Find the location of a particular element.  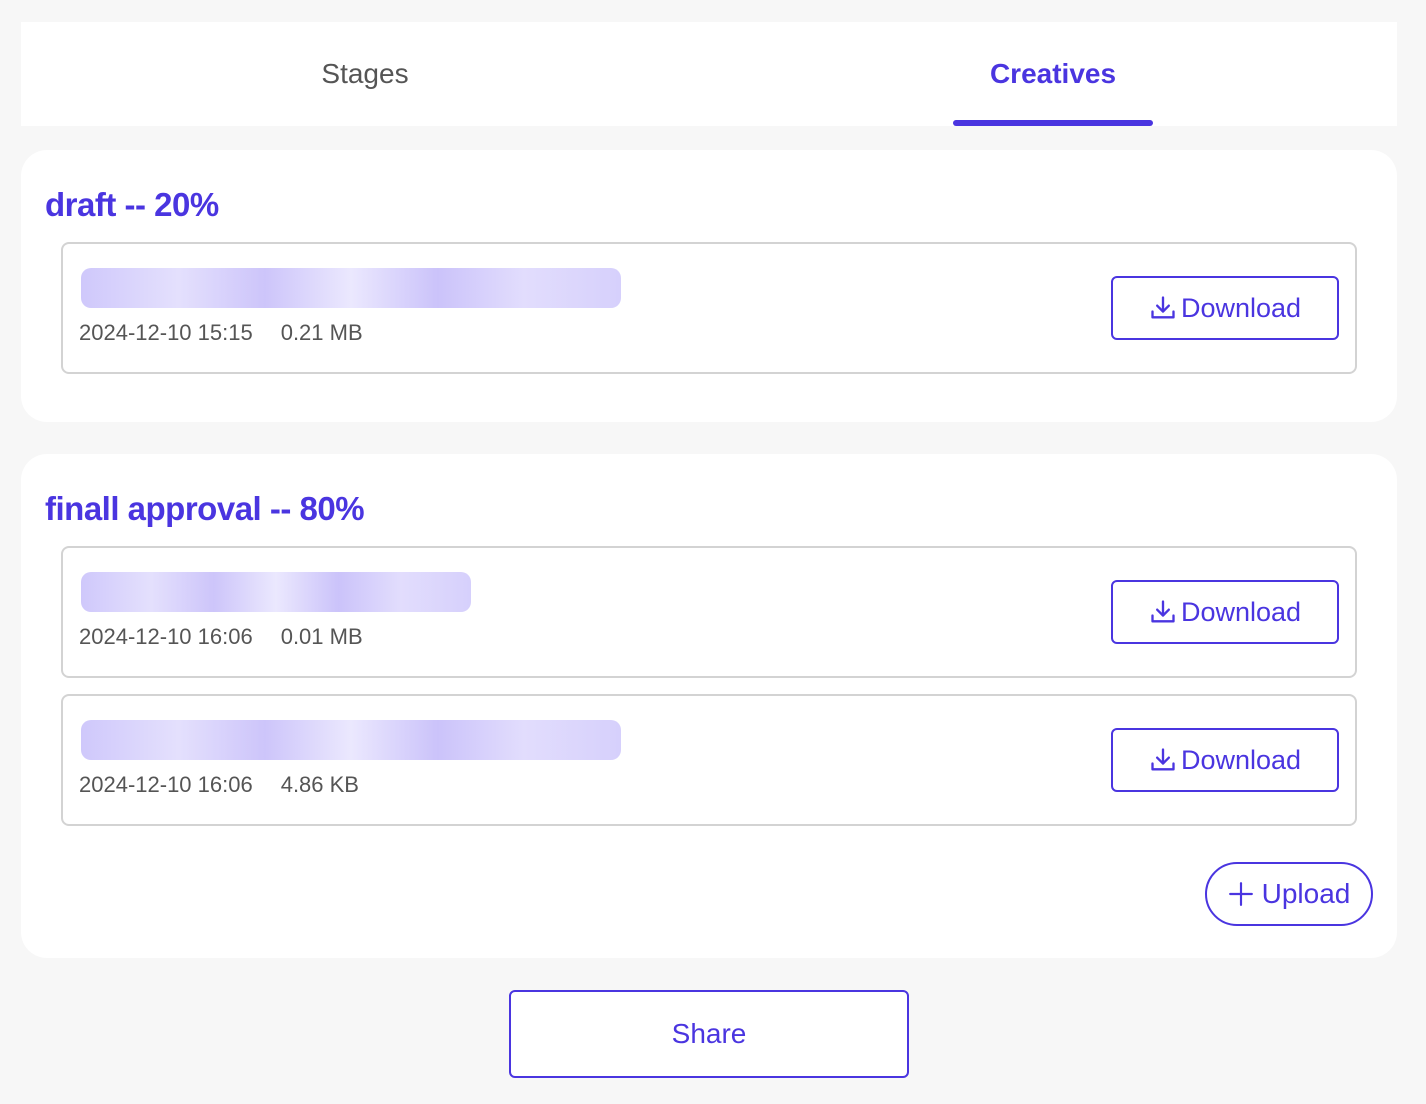

upload-label: Upload is located at coordinates (1306, 893).